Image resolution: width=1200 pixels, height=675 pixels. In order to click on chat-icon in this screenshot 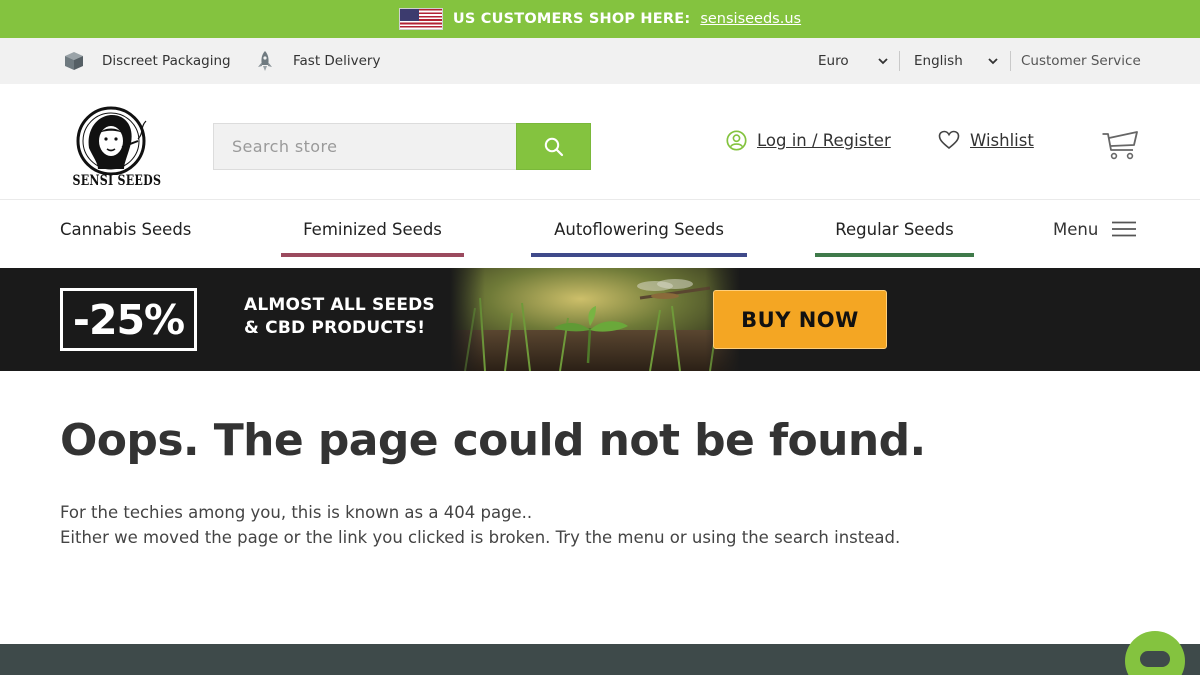, I will do `click(1155, 659)`.